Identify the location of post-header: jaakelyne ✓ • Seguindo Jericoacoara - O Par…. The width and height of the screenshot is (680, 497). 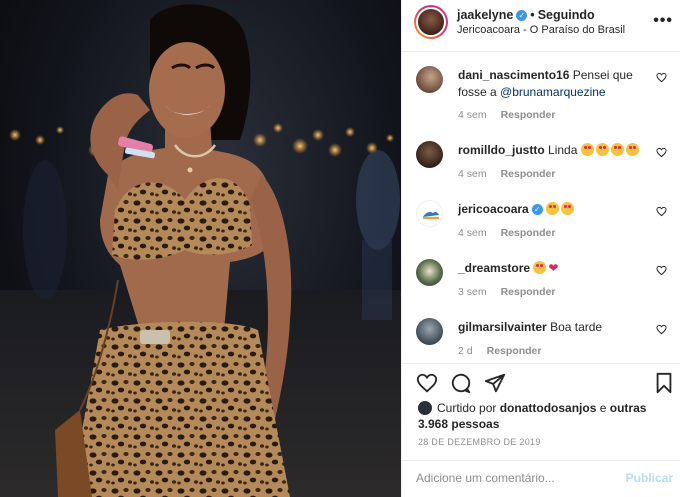
(541, 26).